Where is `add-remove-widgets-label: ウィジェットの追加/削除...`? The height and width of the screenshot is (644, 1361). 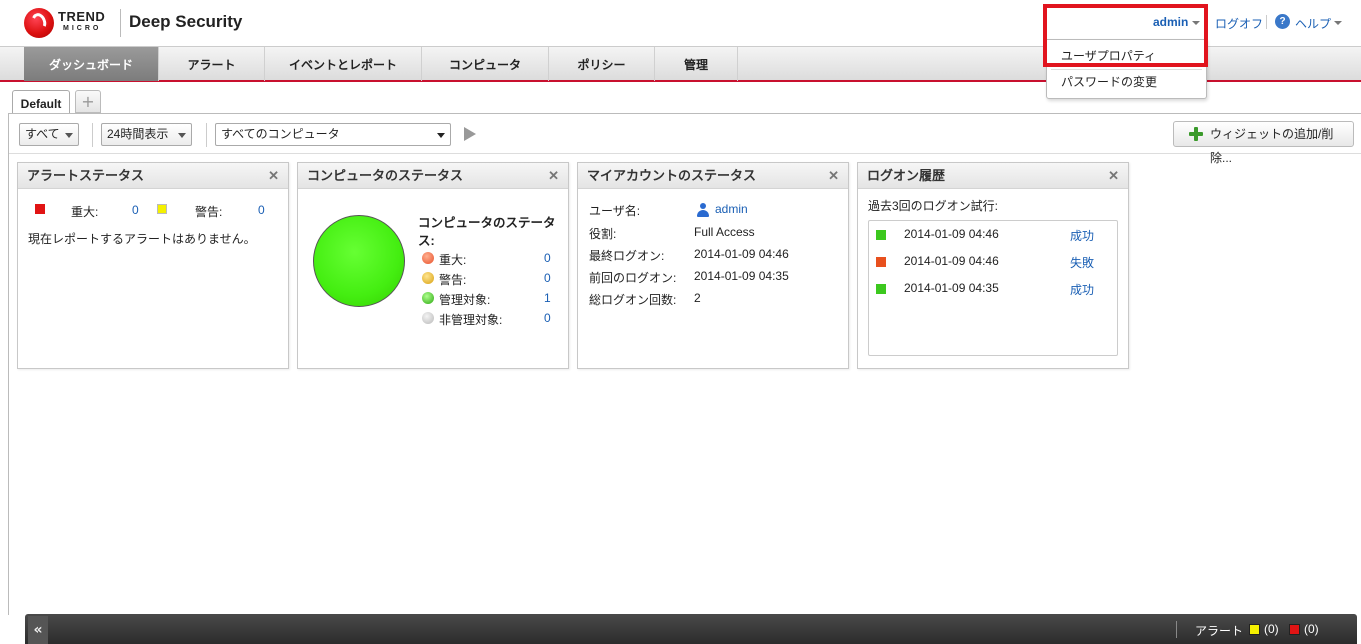
add-remove-widgets-label: ウィジェットの追加/削除... is located at coordinates (1272, 146).